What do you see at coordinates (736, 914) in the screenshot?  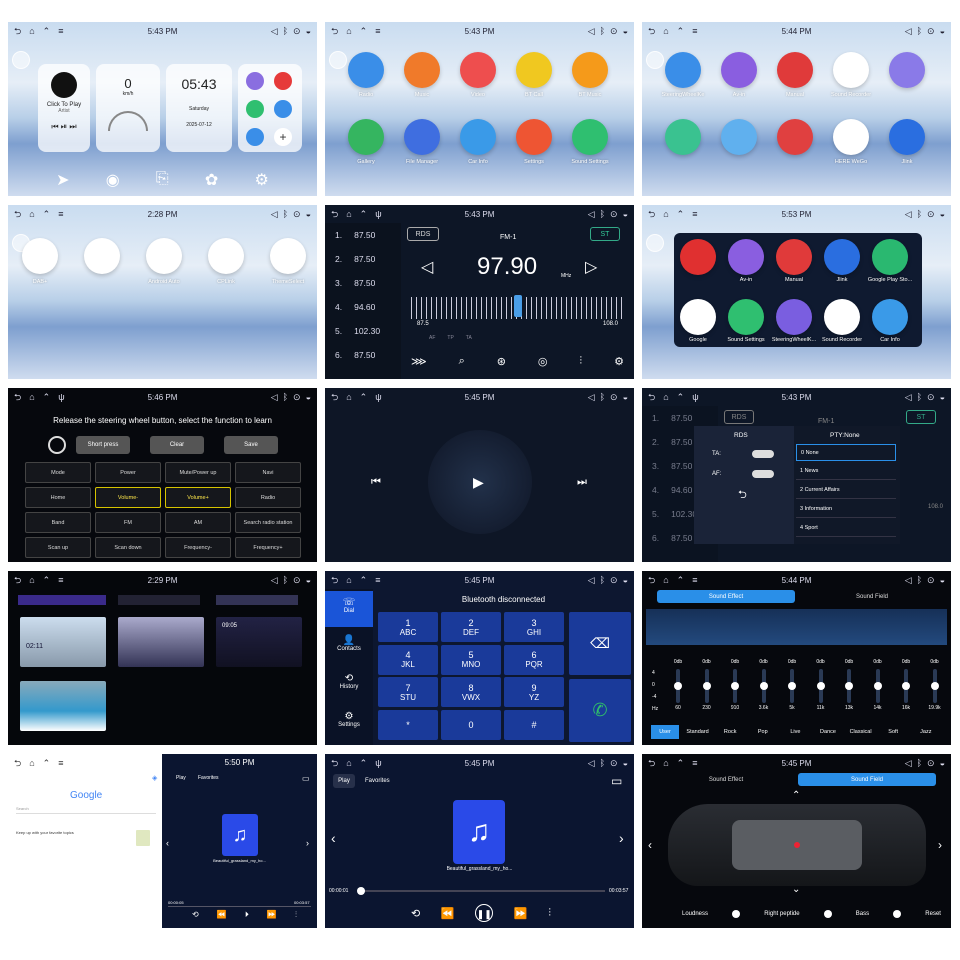 I see `loudness-toggle` at bounding box center [736, 914].